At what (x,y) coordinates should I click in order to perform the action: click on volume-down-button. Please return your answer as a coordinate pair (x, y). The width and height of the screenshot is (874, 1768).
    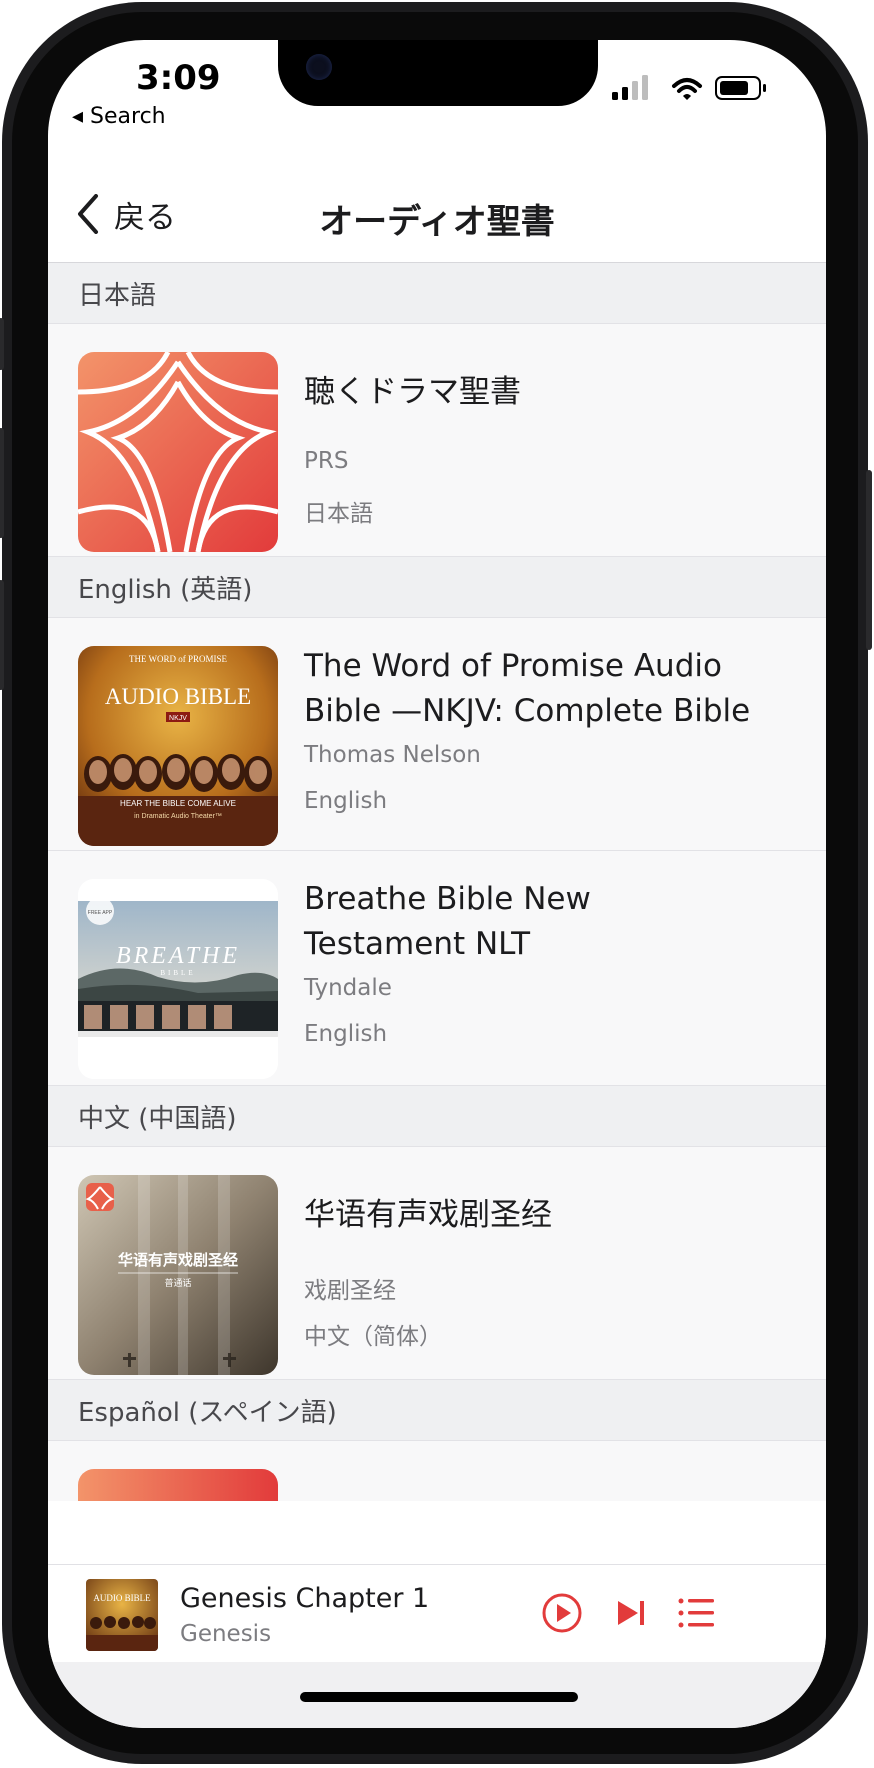
    Looking at the image, I should click on (2, 635).